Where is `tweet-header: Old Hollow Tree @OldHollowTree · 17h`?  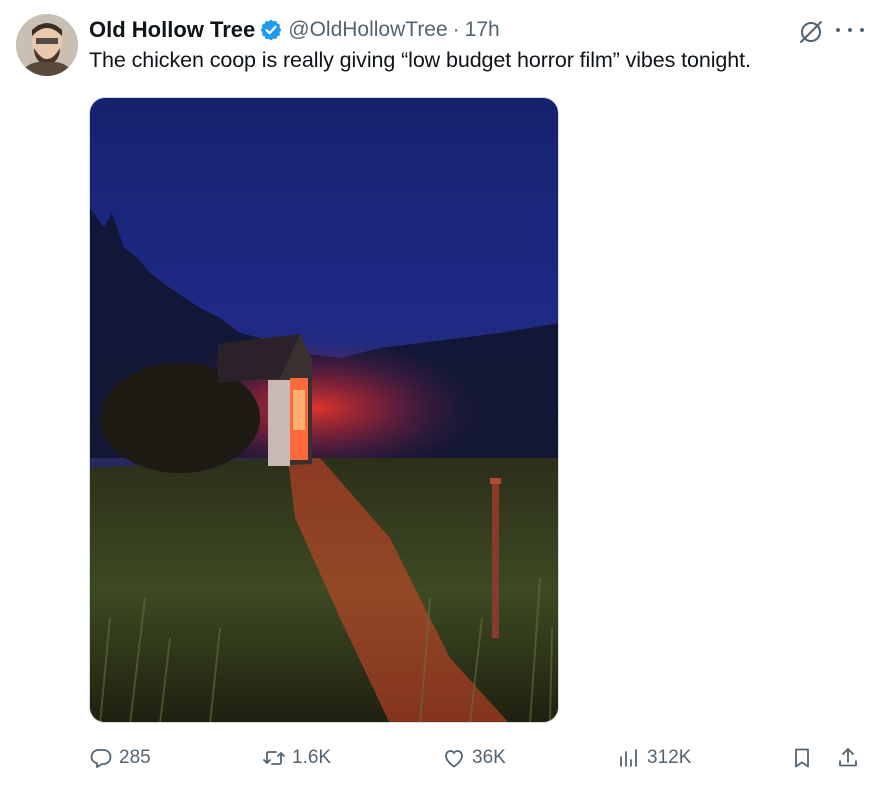 tweet-header: Old Hollow Tree @OldHollowTree · 17h is located at coordinates (294, 30).